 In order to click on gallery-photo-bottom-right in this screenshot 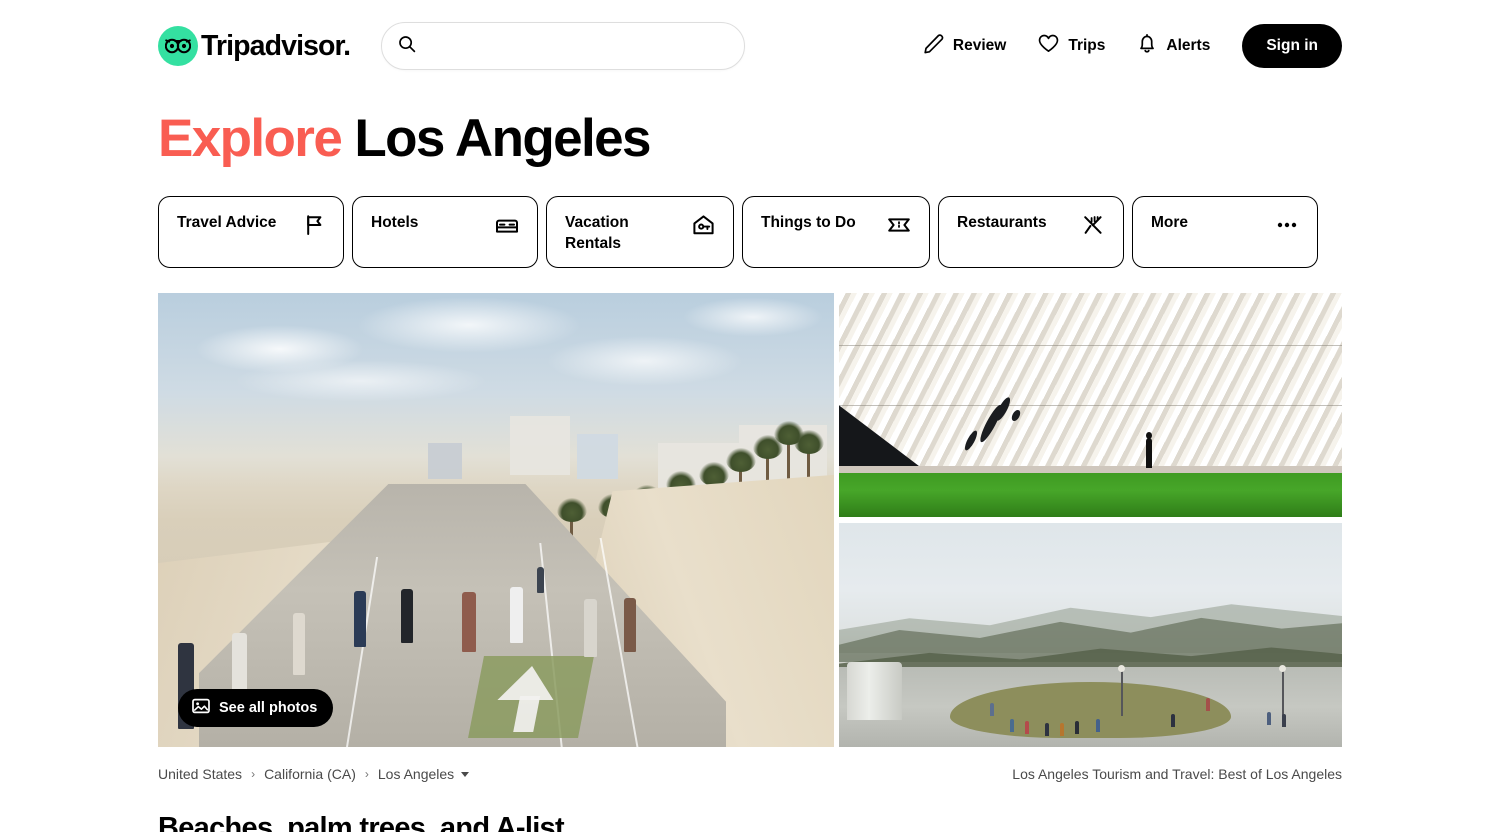, I will do `click(1090, 635)`.